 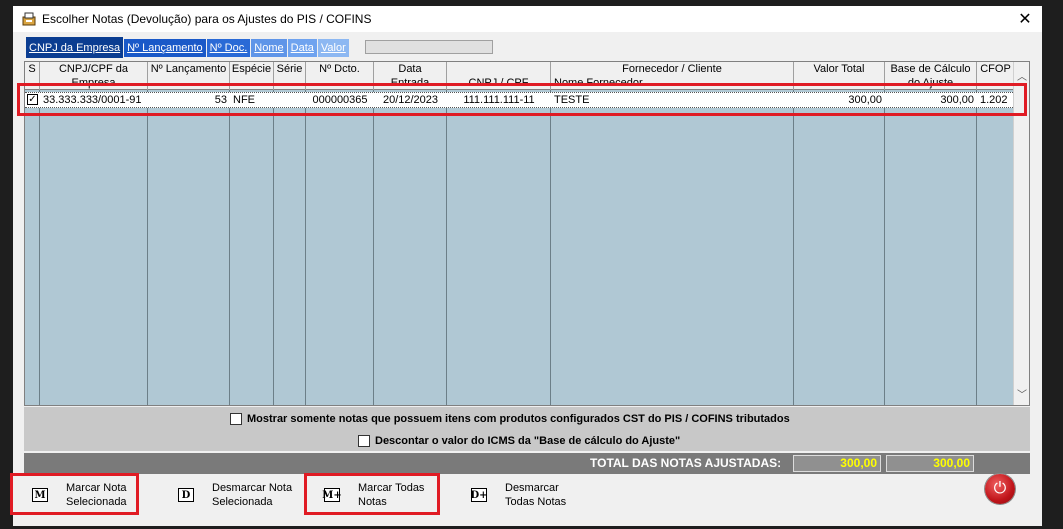 What do you see at coordinates (930, 463) in the screenshot?
I see `total-base-calculo: 300,00` at bounding box center [930, 463].